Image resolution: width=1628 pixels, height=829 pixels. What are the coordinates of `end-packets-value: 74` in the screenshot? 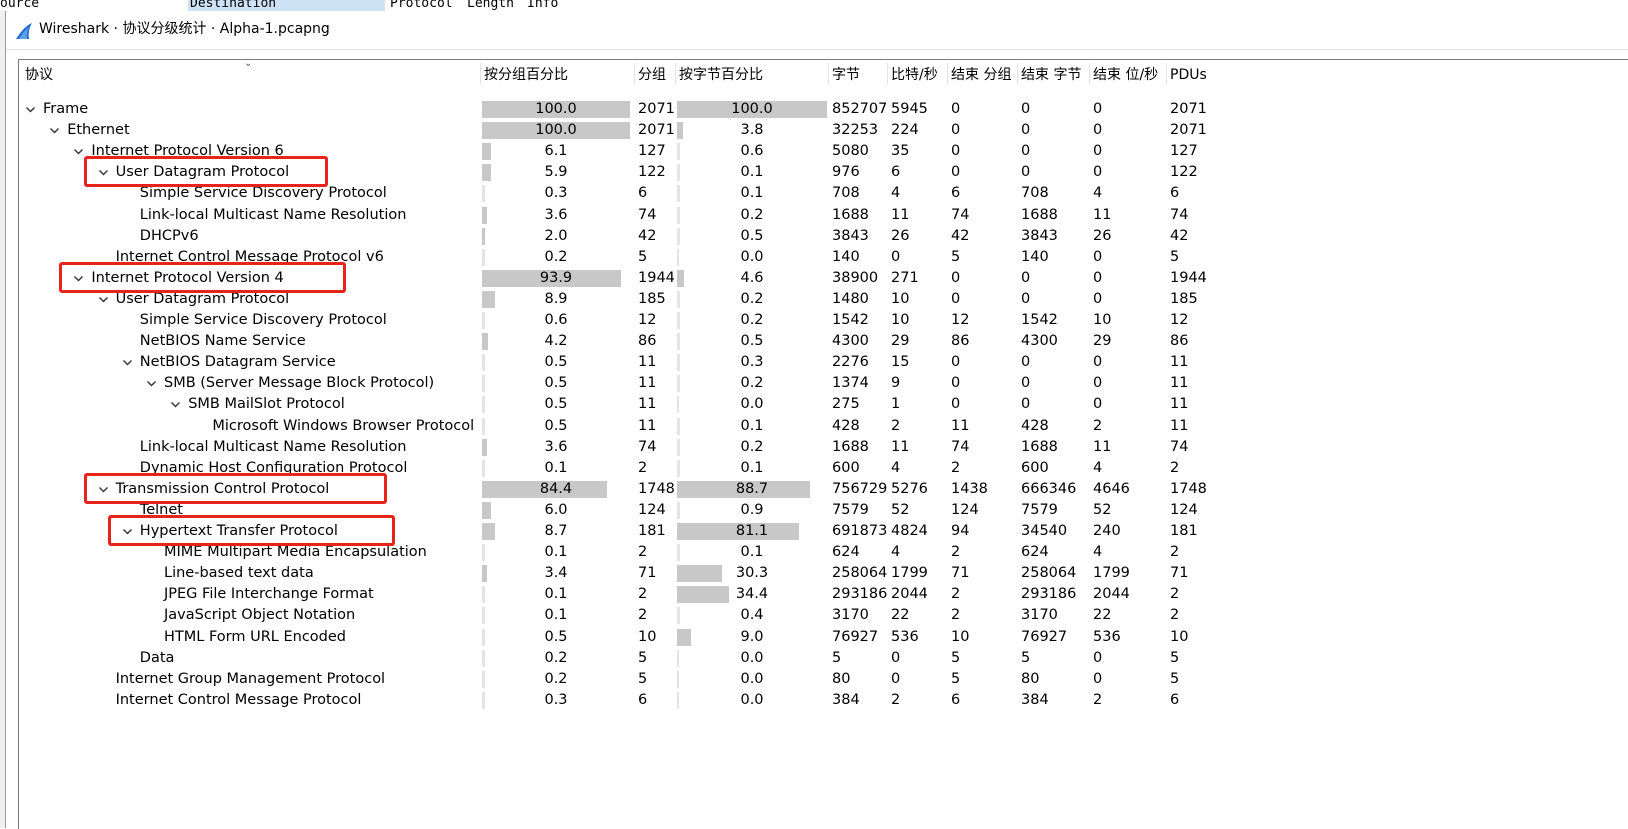 It's located at (960, 446).